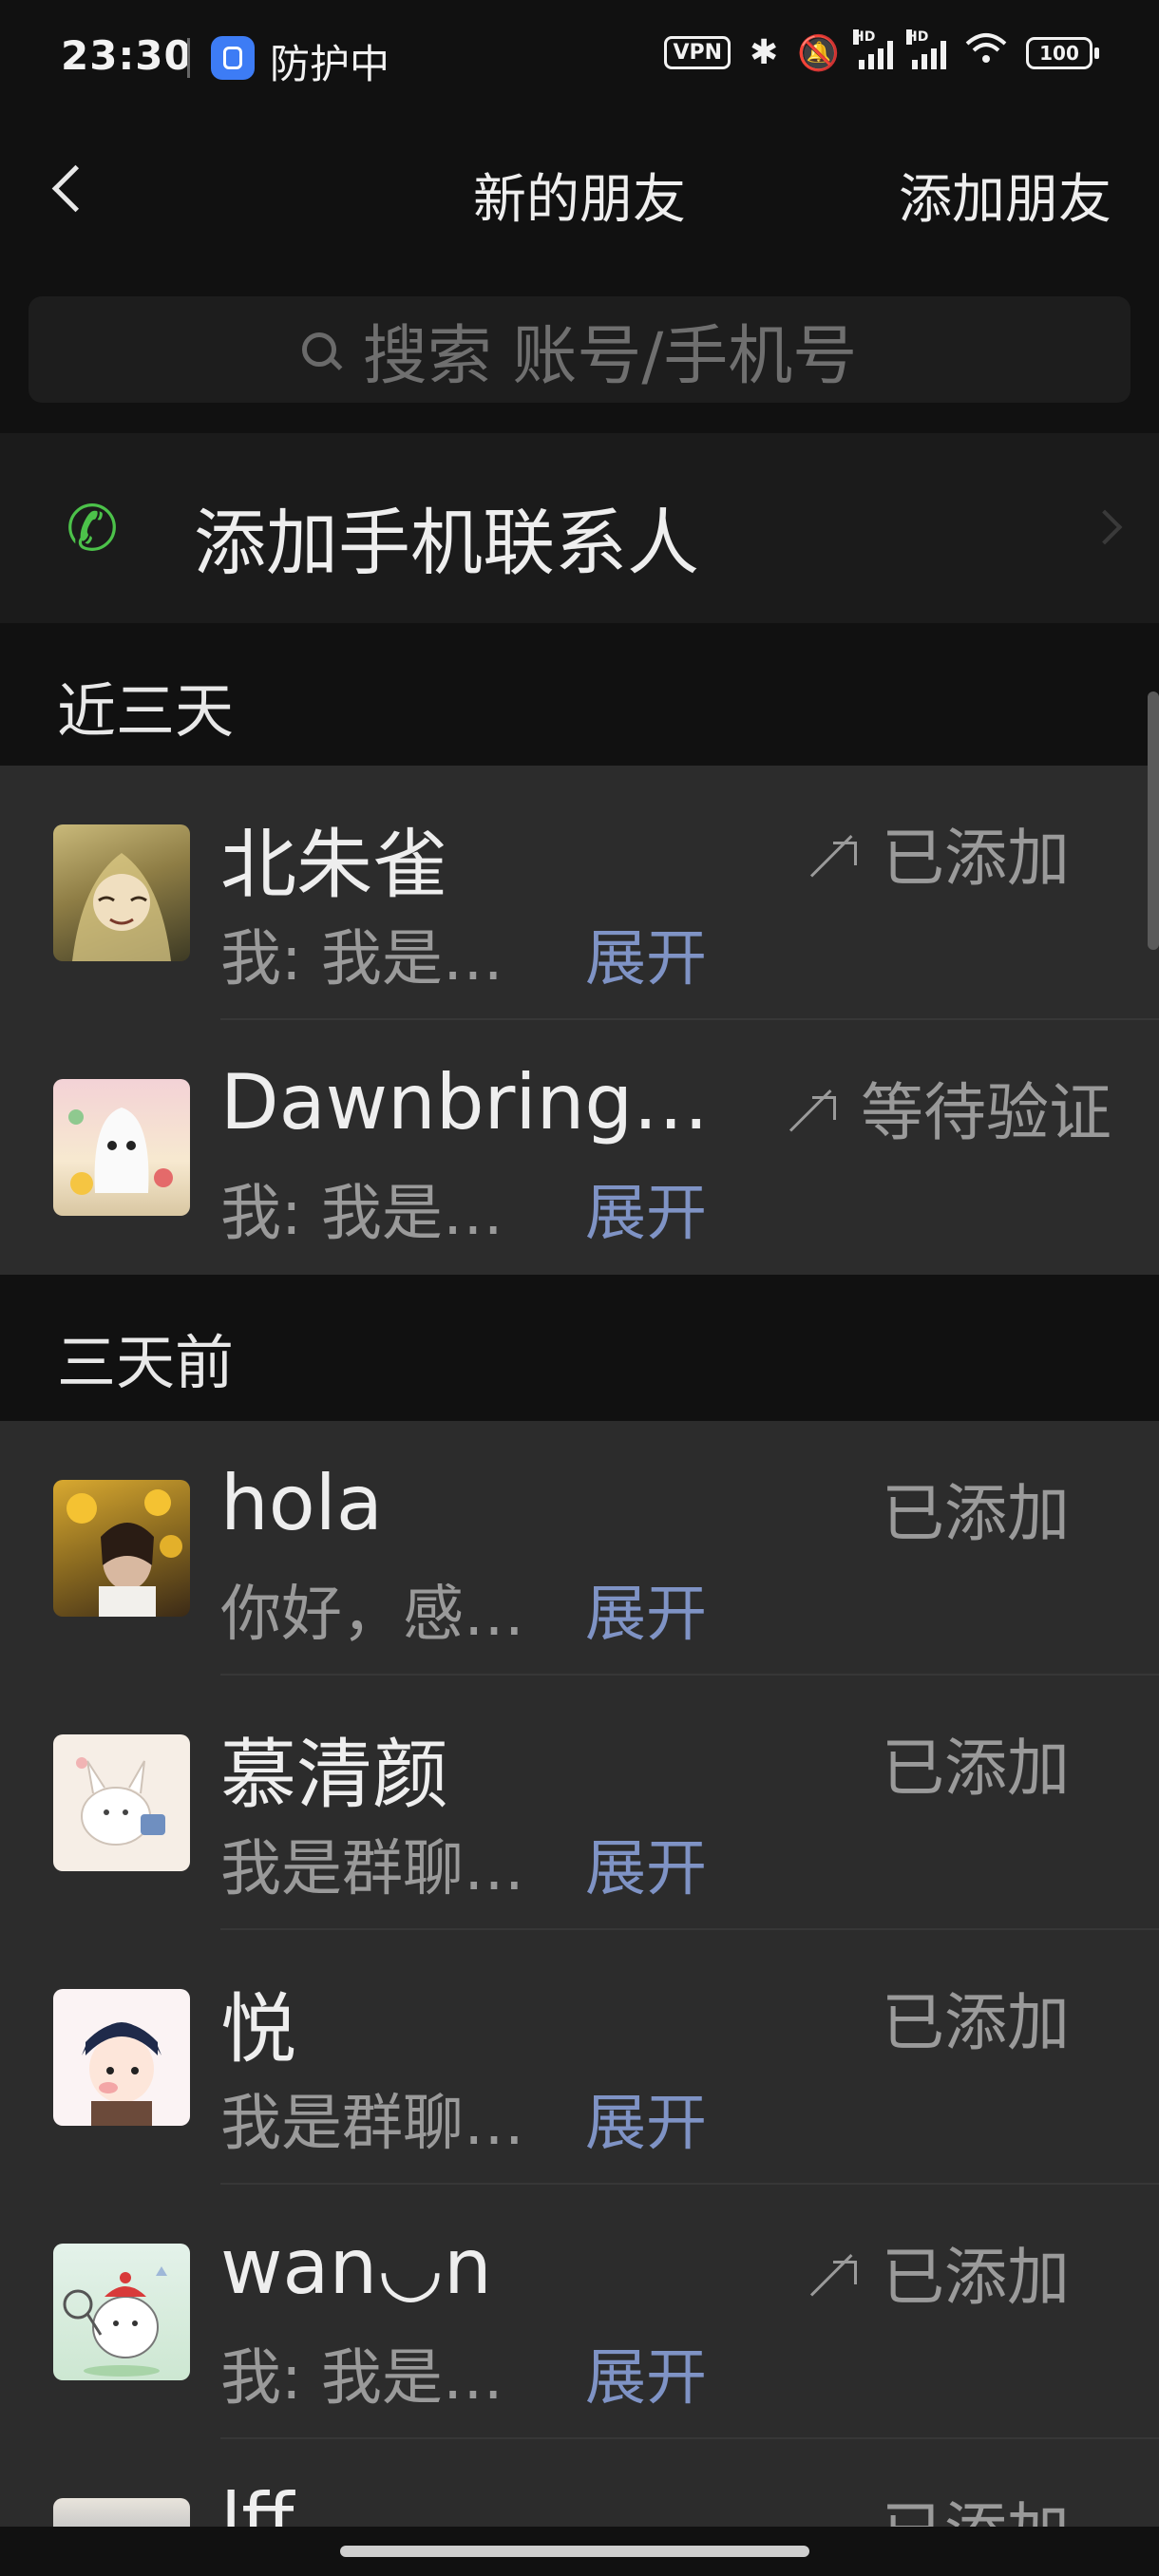 The height and width of the screenshot is (2576, 1159). What do you see at coordinates (1105, 527) in the screenshot?
I see `chevron-right-icon` at bounding box center [1105, 527].